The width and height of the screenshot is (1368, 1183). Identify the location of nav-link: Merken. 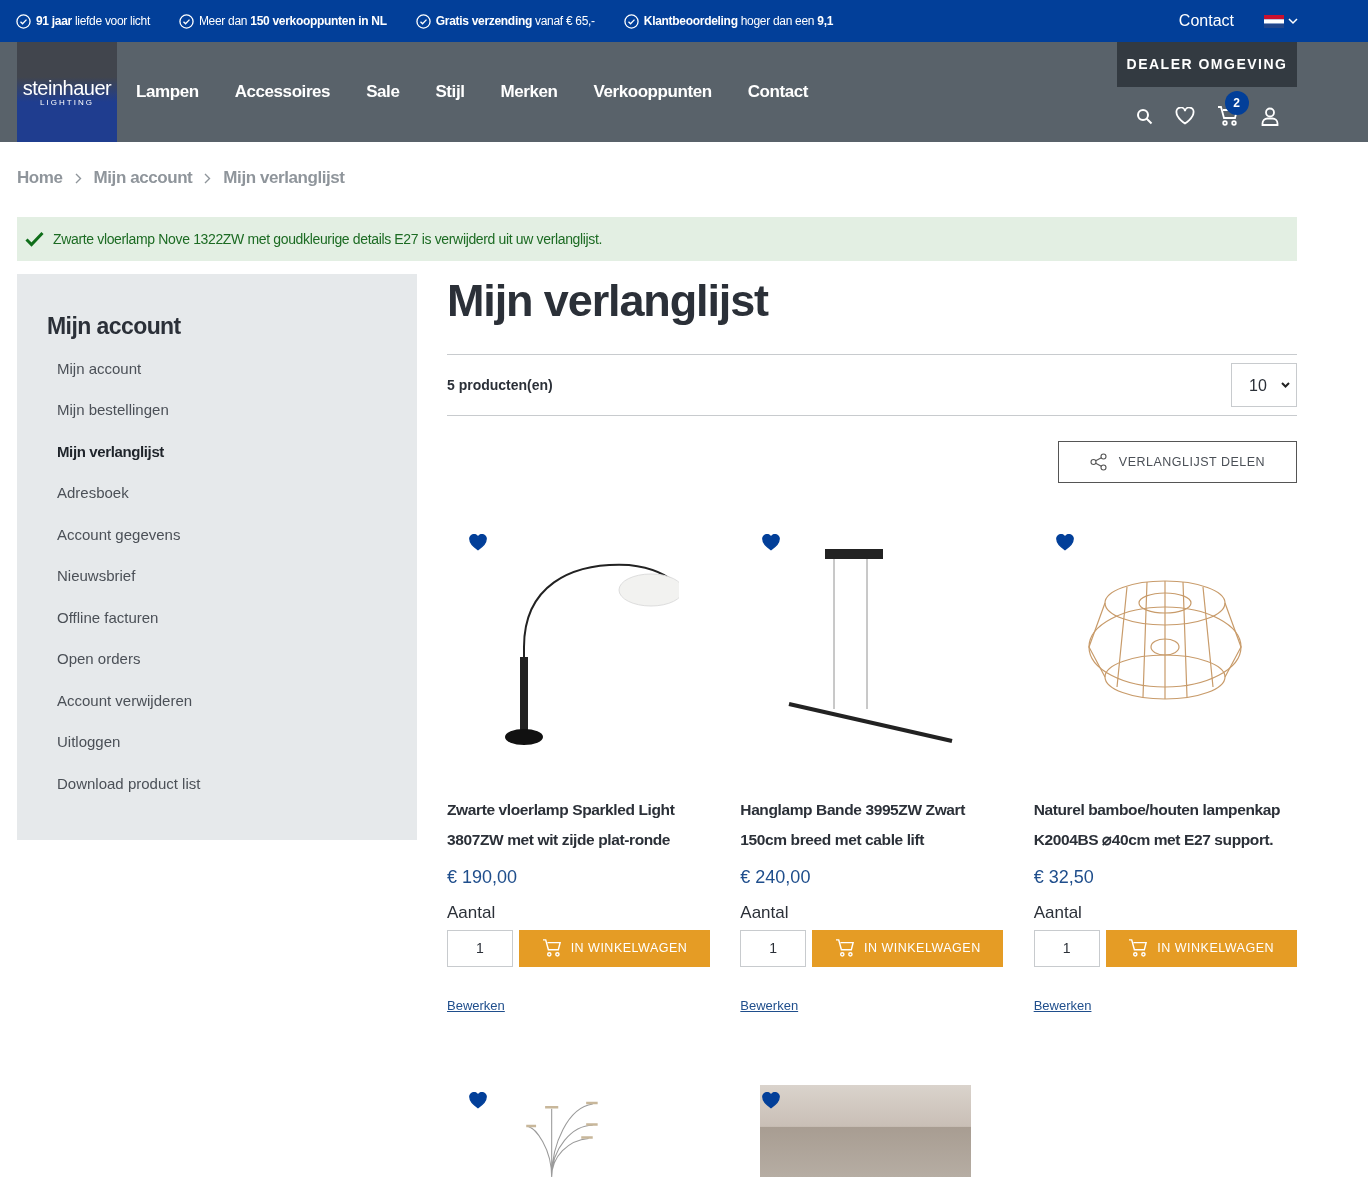
(529, 92).